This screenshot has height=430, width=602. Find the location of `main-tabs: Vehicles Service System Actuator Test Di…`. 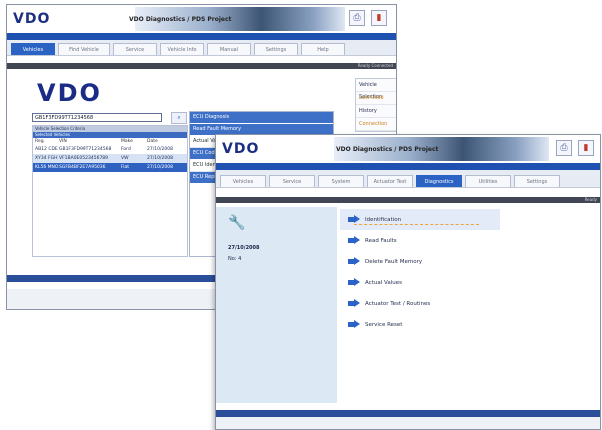

main-tabs: Vehicles Service System Actuator Test Di… is located at coordinates (408, 179).